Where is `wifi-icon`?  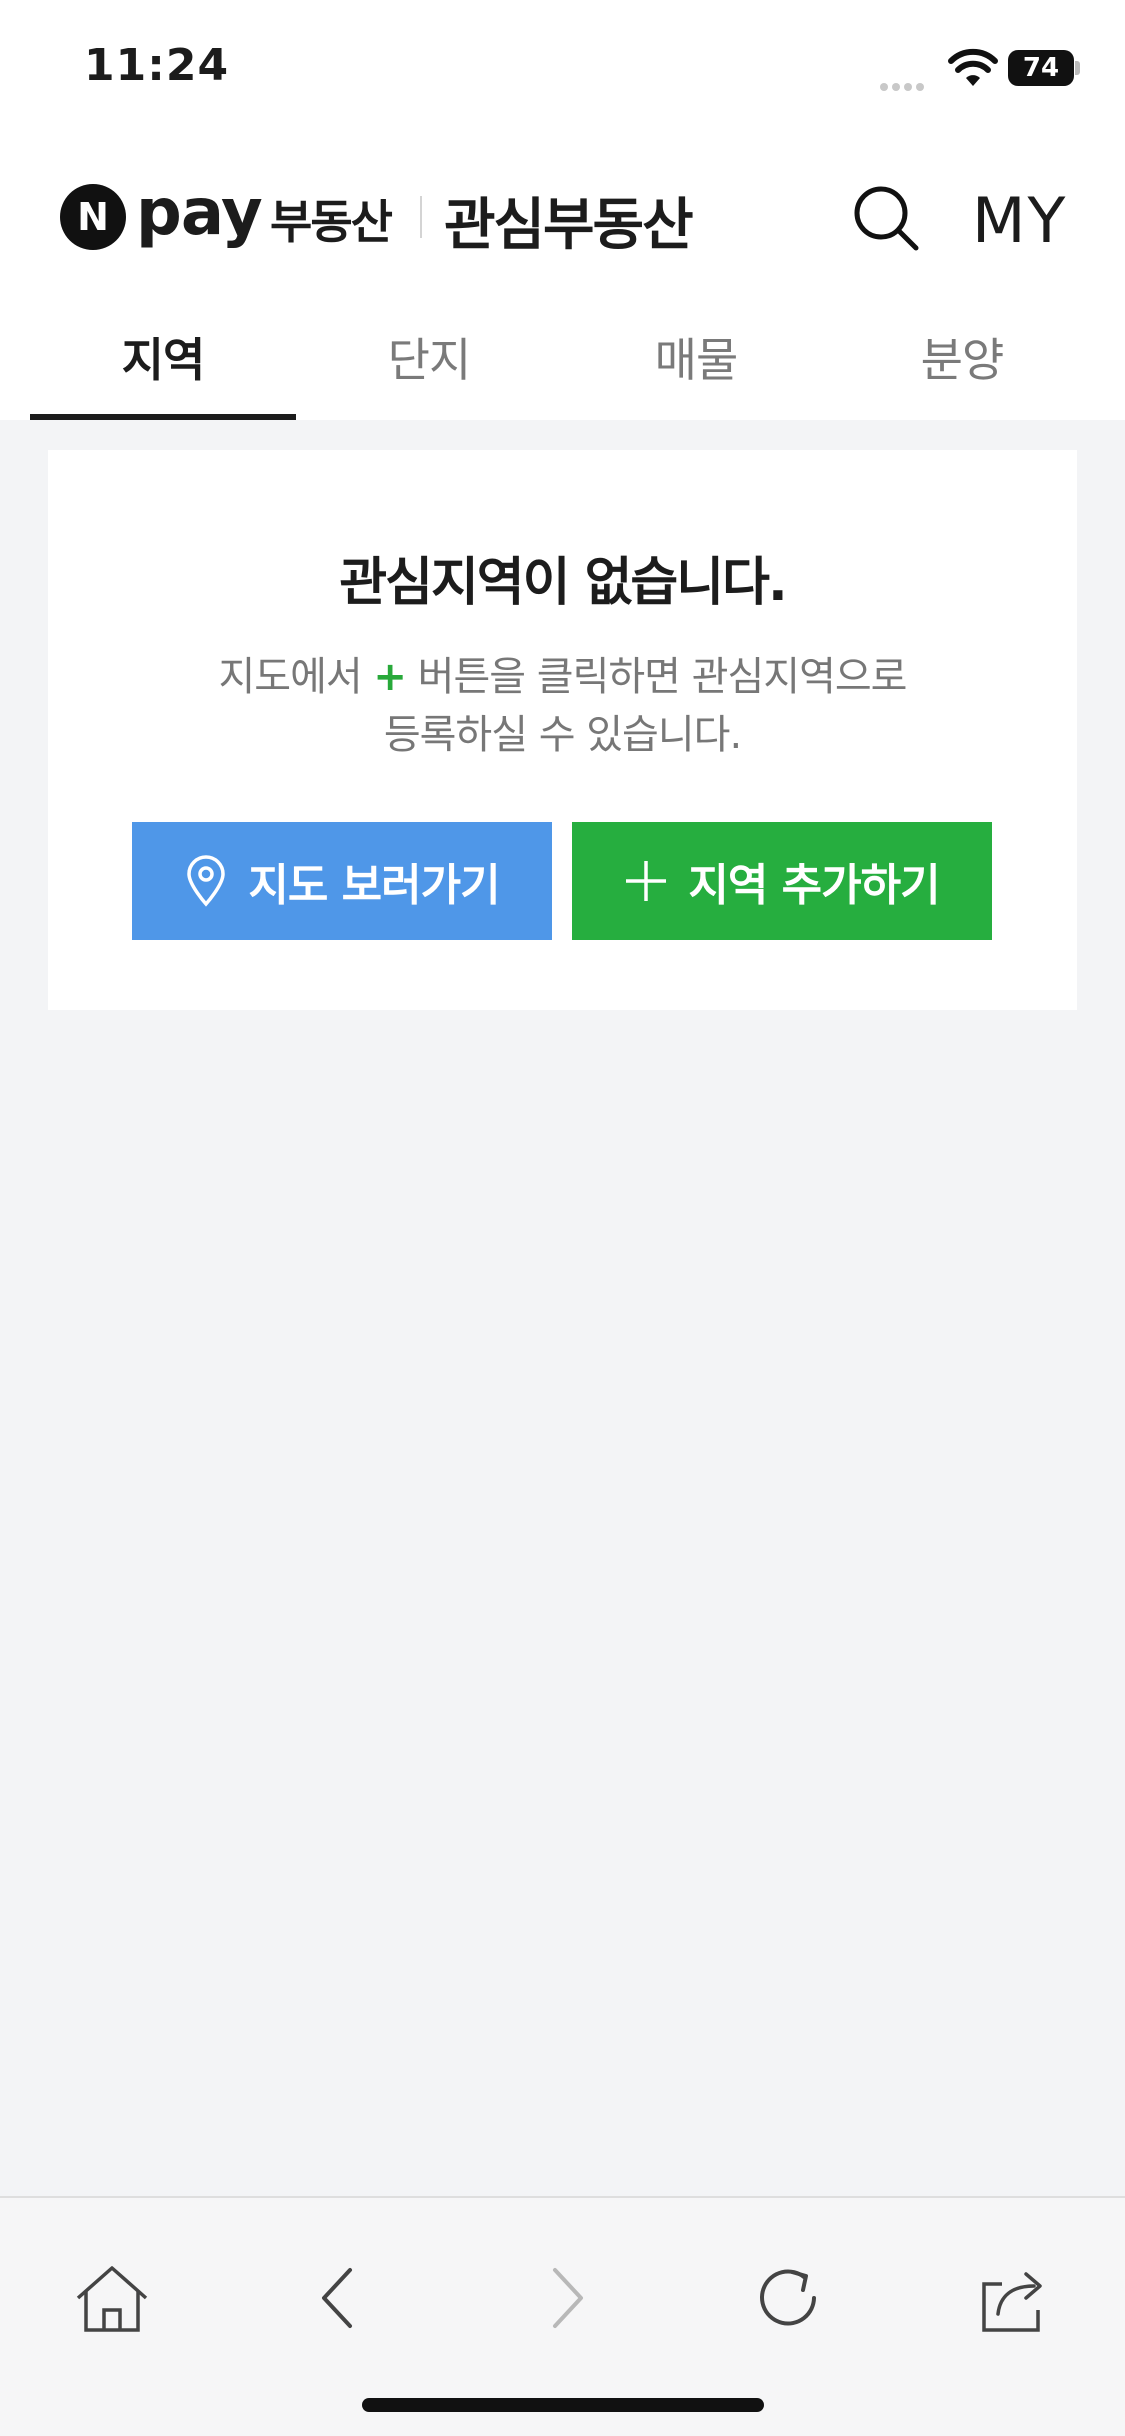 wifi-icon is located at coordinates (973, 67).